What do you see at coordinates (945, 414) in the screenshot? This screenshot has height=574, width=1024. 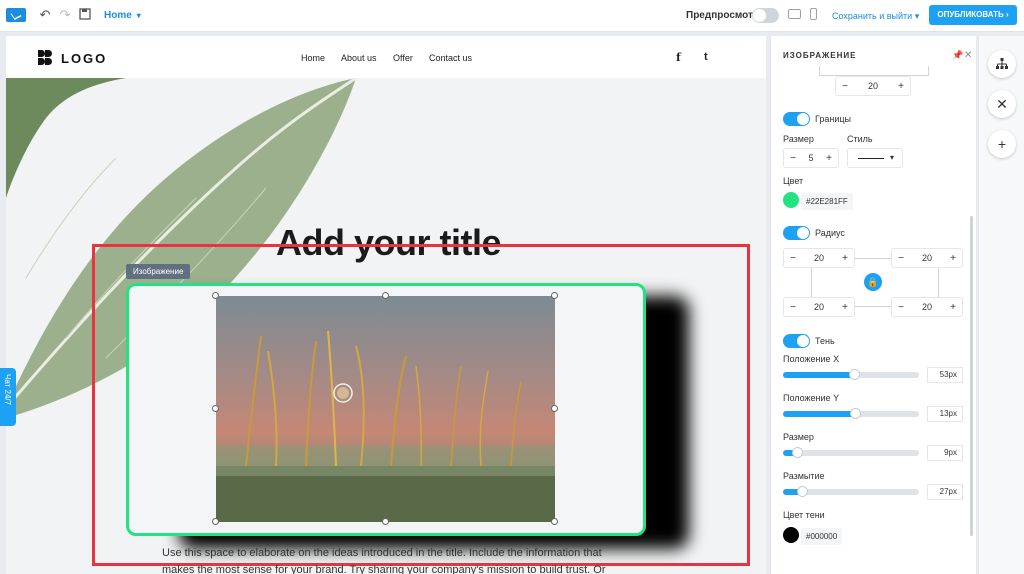 I see `shadow-y-value: 13px` at bounding box center [945, 414].